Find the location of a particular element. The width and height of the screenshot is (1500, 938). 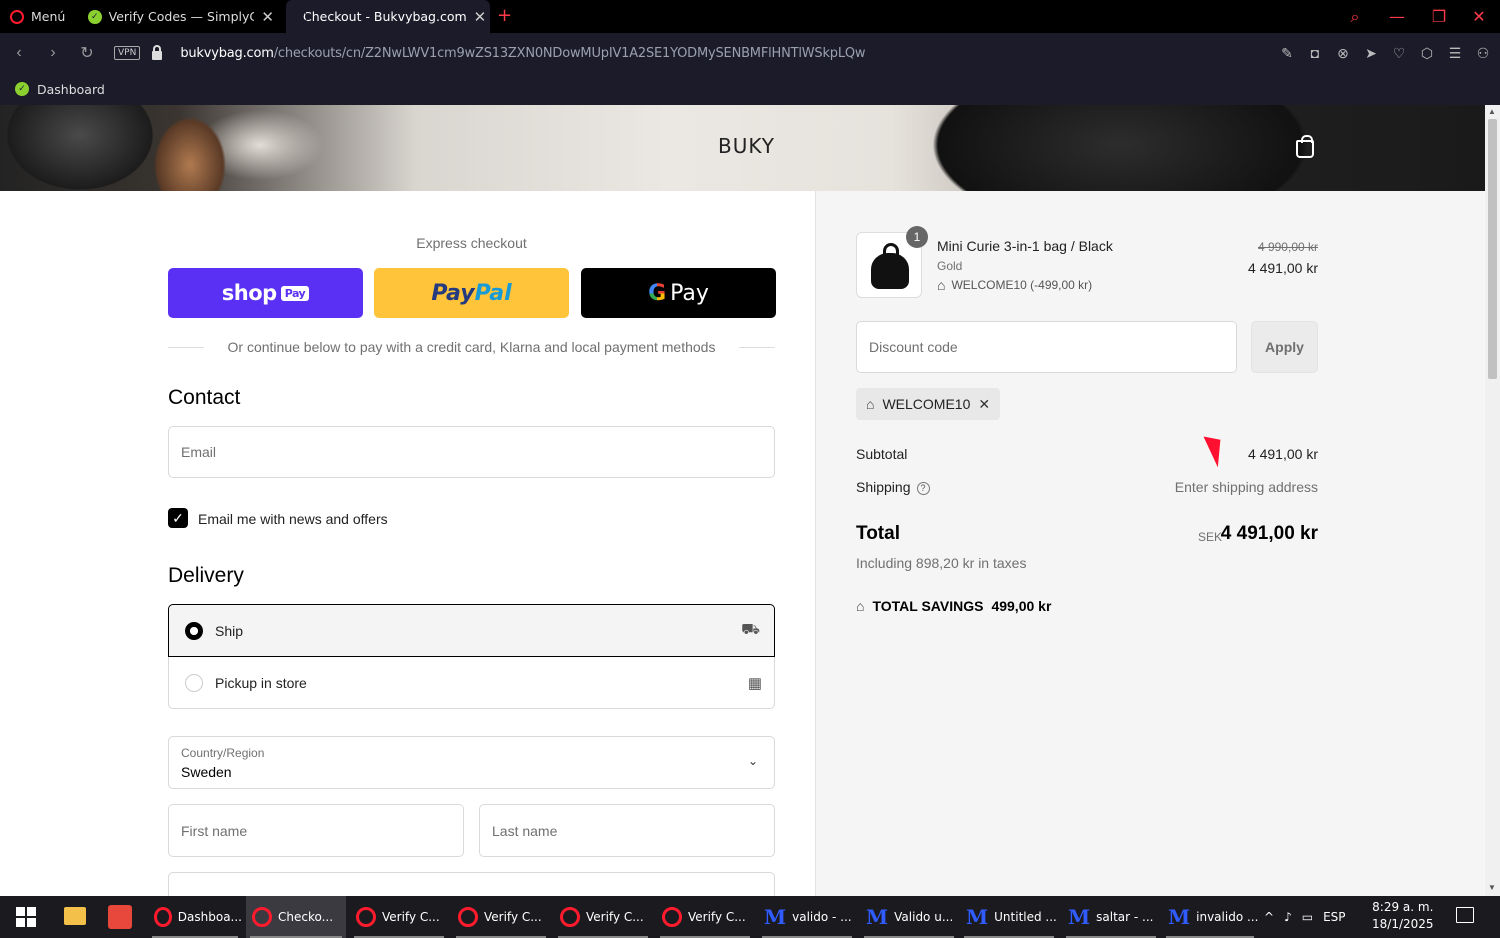

edit-icon: ✎ is located at coordinates (1287, 53).